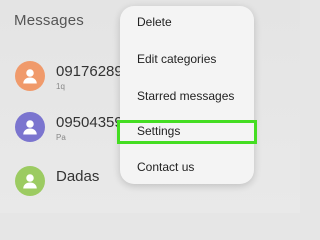  What do you see at coordinates (177, 59) in the screenshot?
I see `menu-item-label: Edit categories` at bounding box center [177, 59].